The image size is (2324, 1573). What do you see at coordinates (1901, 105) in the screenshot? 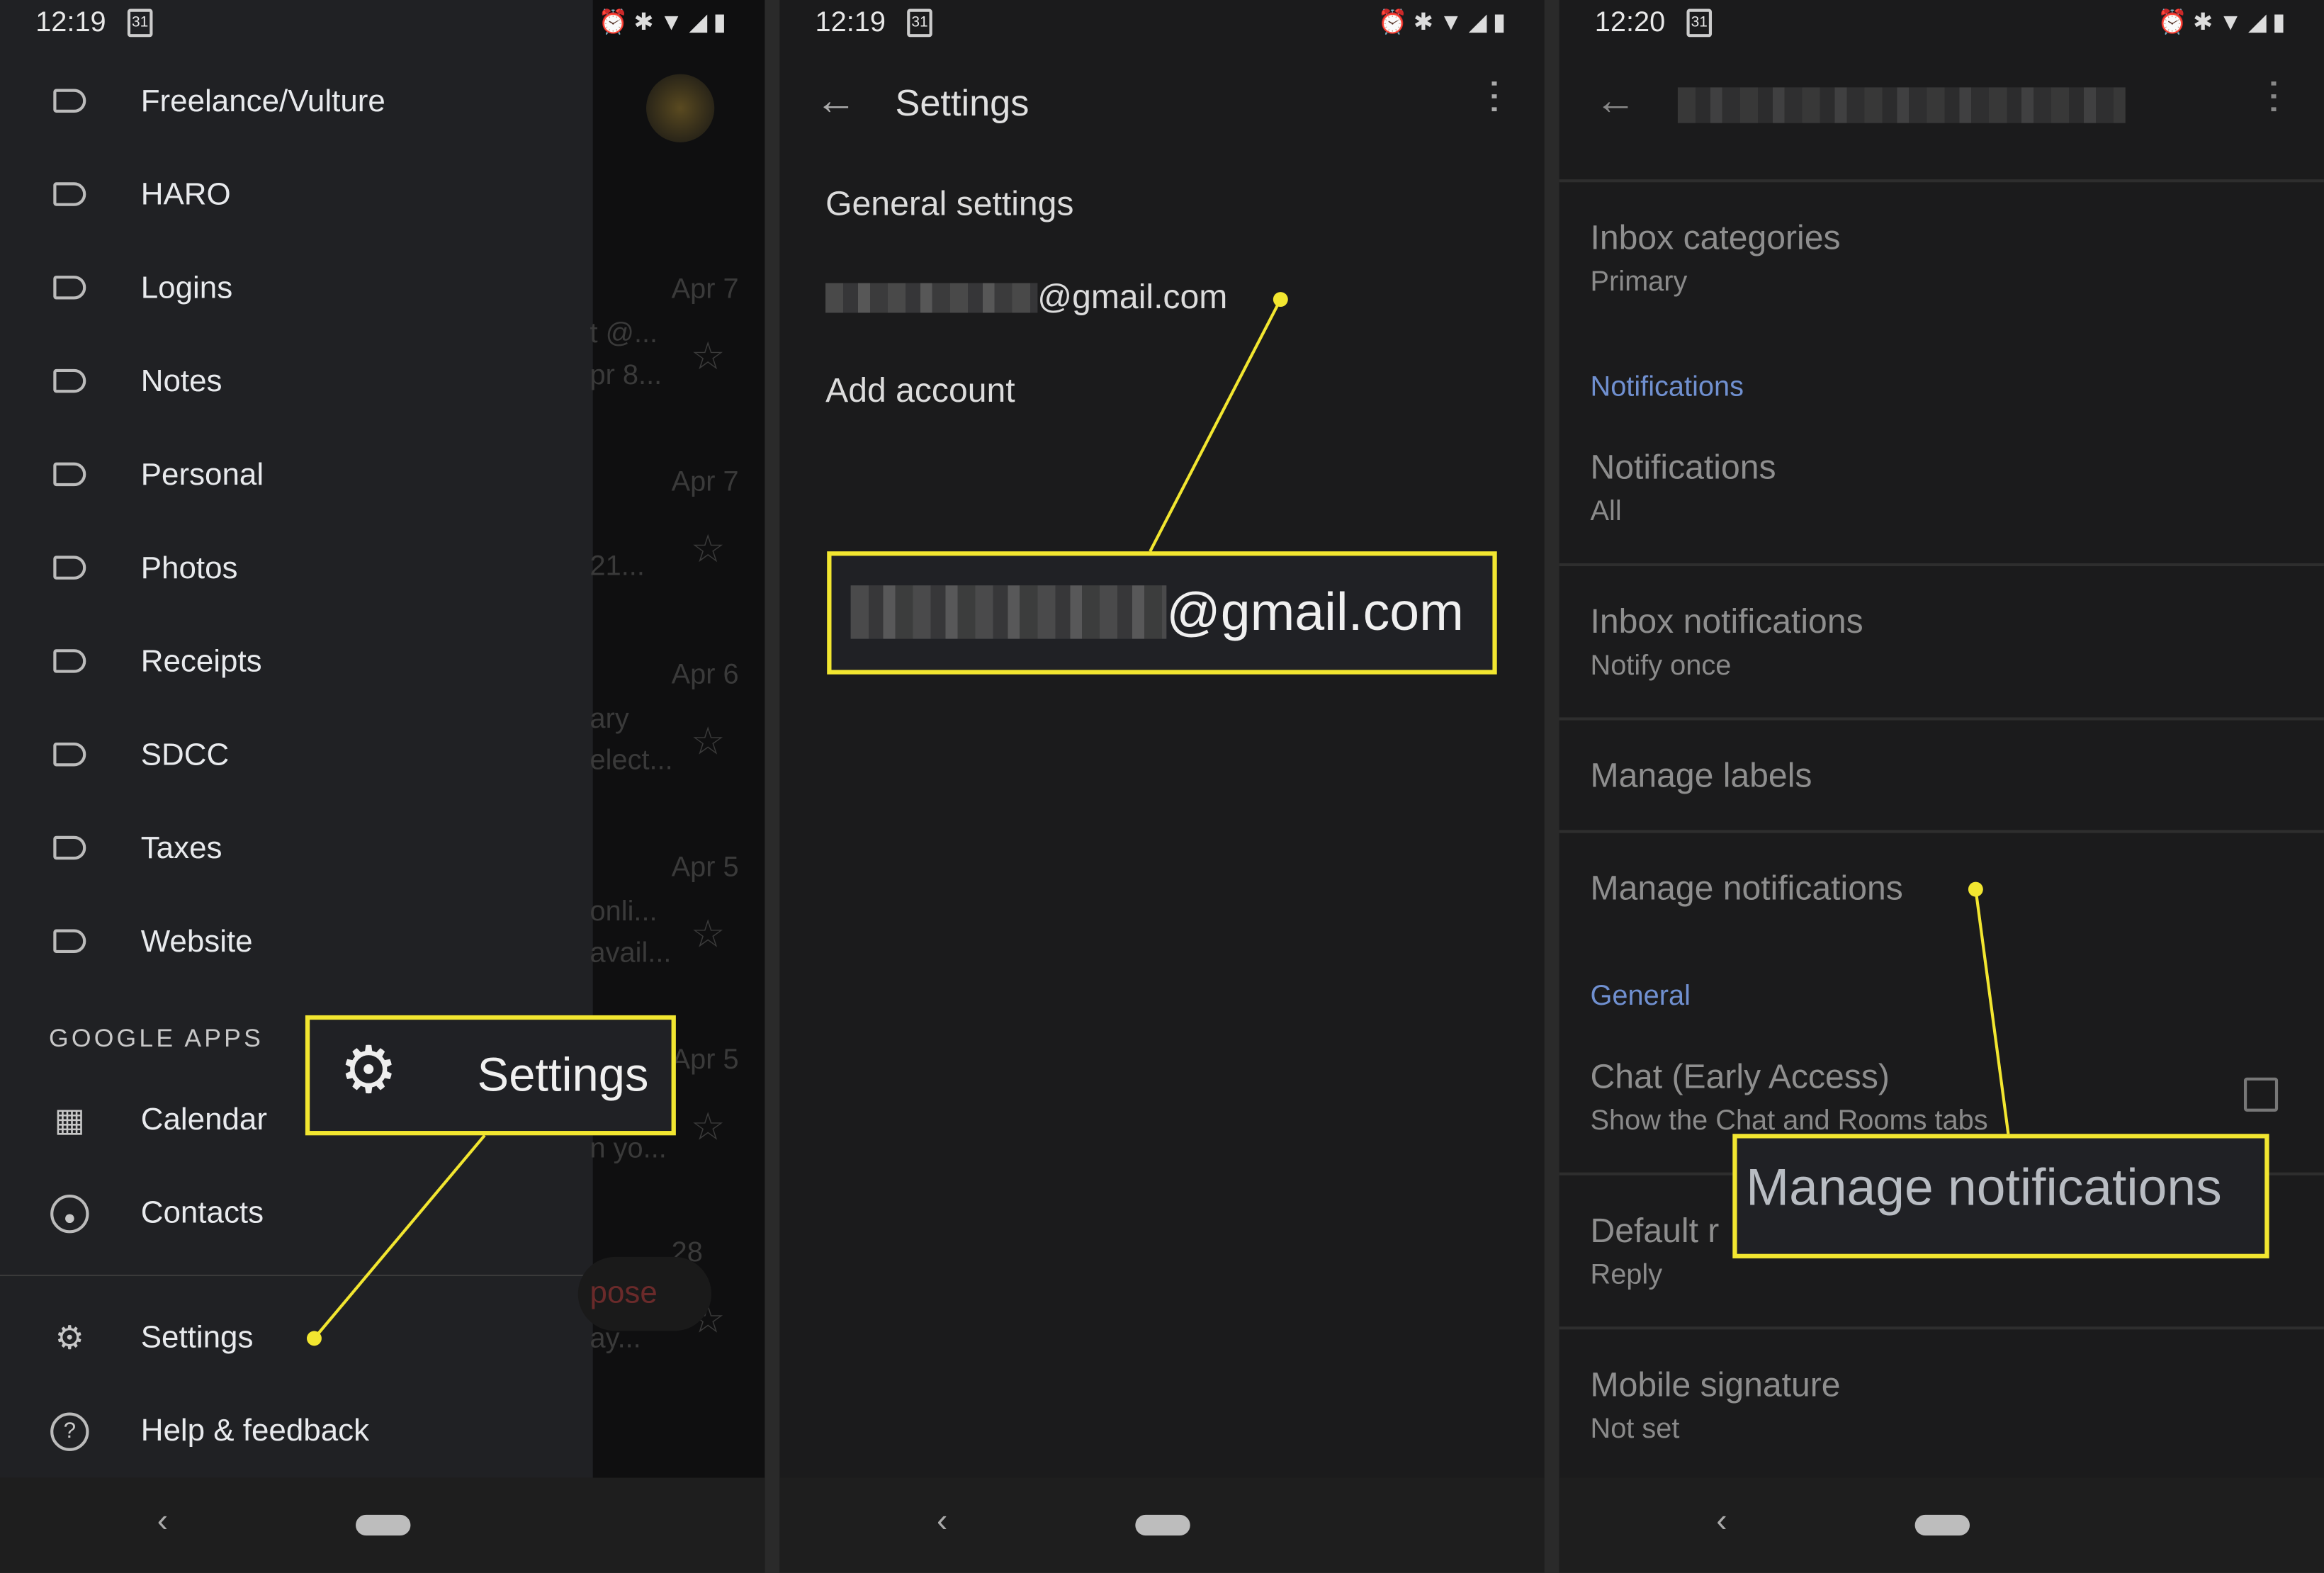
I see `redacted-account-title` at bounding box center [1901, 105].